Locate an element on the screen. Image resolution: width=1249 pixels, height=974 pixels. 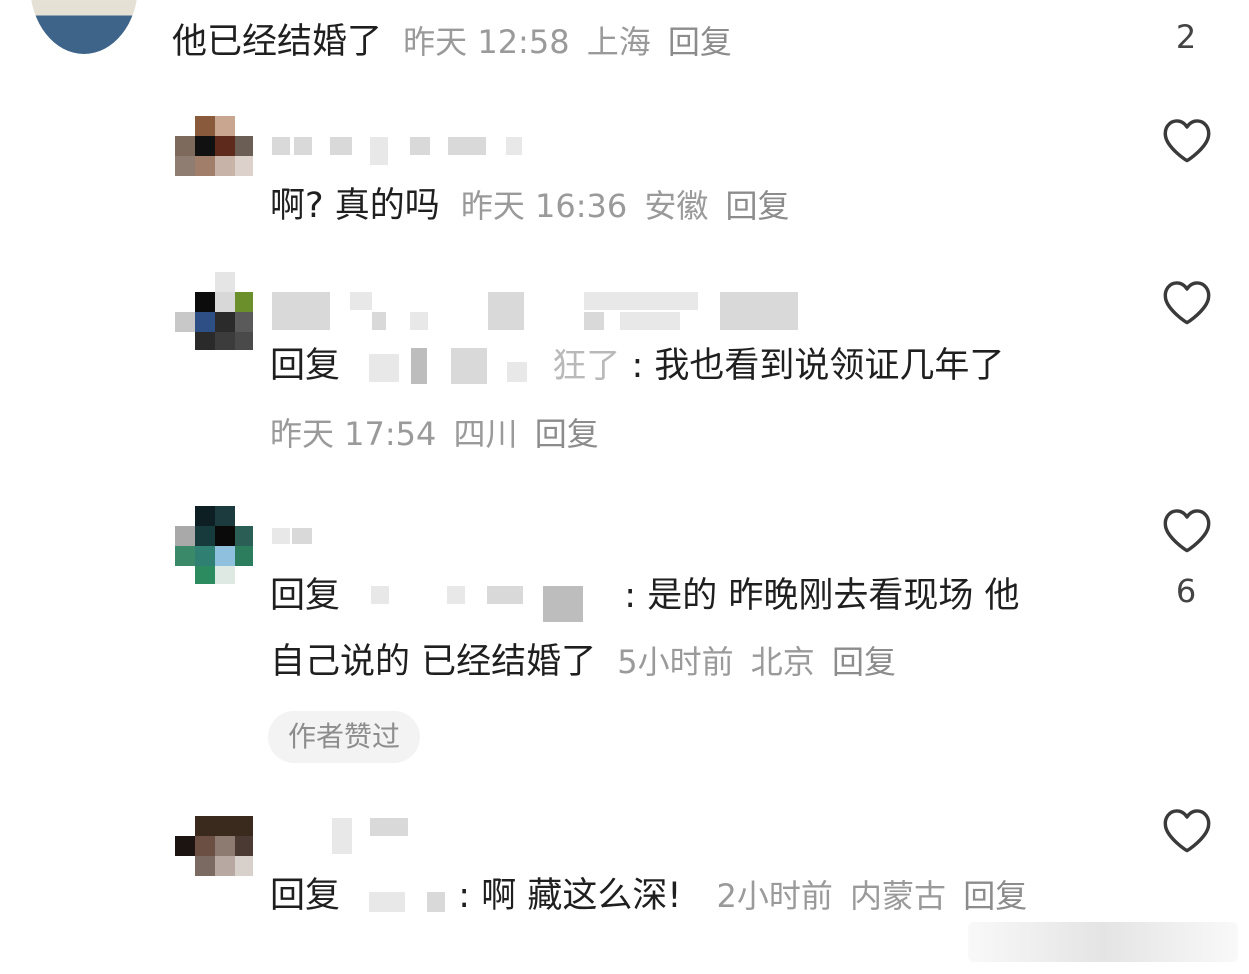
comment-row-continued: 自己说的 已经结婚了 5小时前 北京 回复 is located at coordinates (583, 662).